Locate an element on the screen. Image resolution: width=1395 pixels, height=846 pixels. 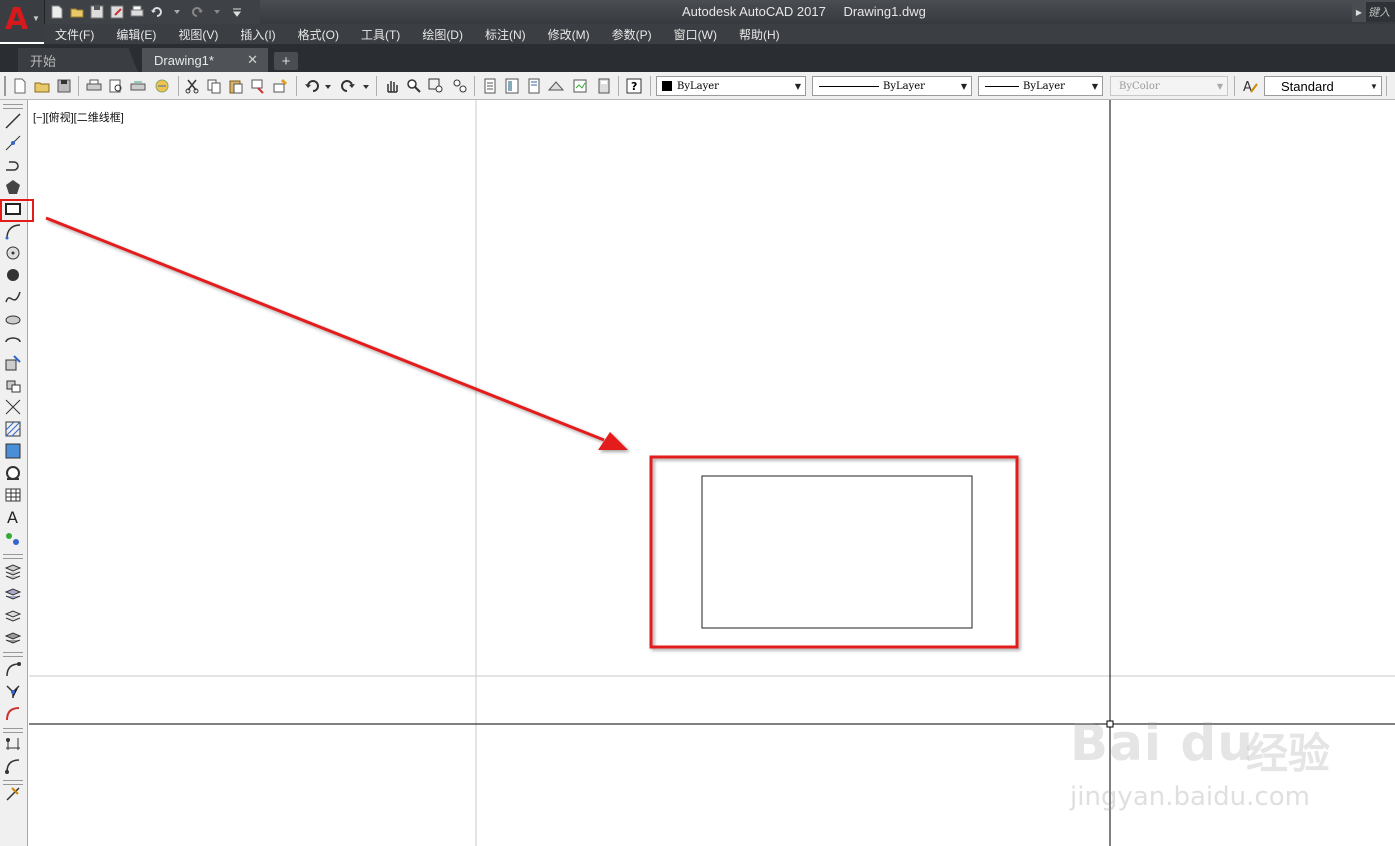
rectangle-tool-highlight is located at coordinates (17, 210).